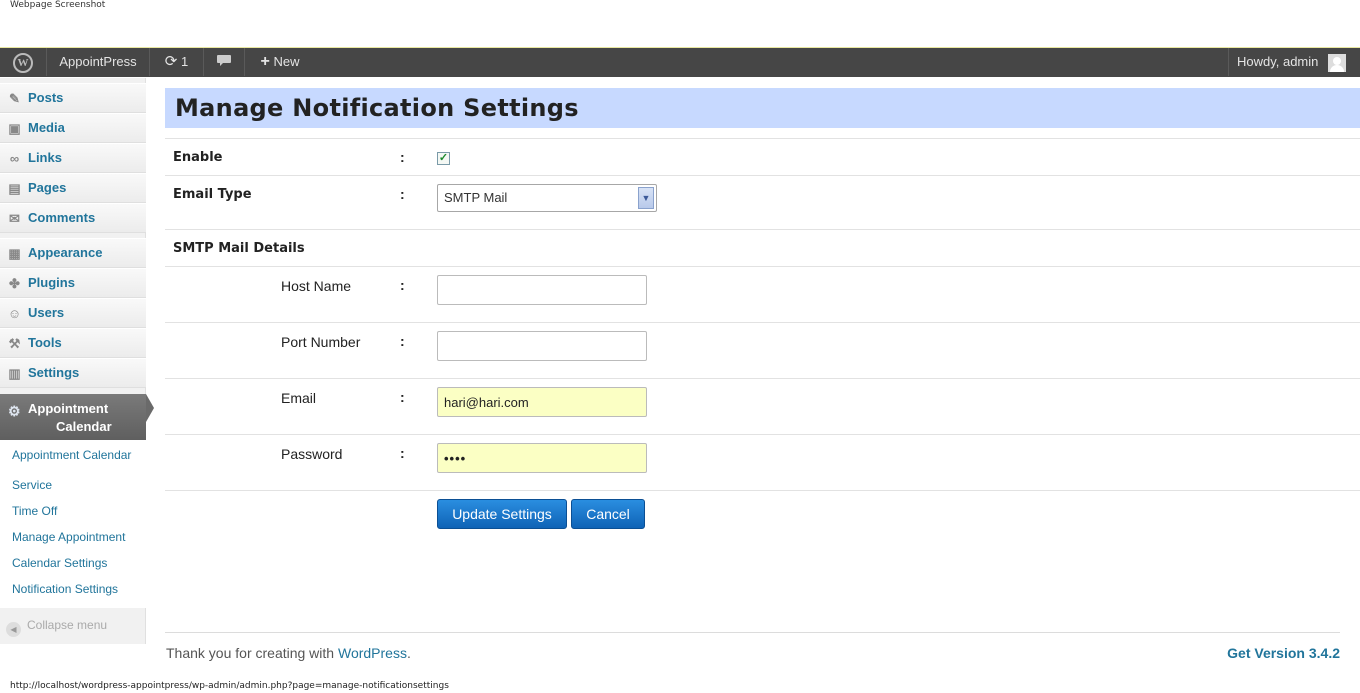  What do you see at coordinates (14, 128) in the screenshot?
I see `media-icon: ▣` at bounding box center [14, 128].